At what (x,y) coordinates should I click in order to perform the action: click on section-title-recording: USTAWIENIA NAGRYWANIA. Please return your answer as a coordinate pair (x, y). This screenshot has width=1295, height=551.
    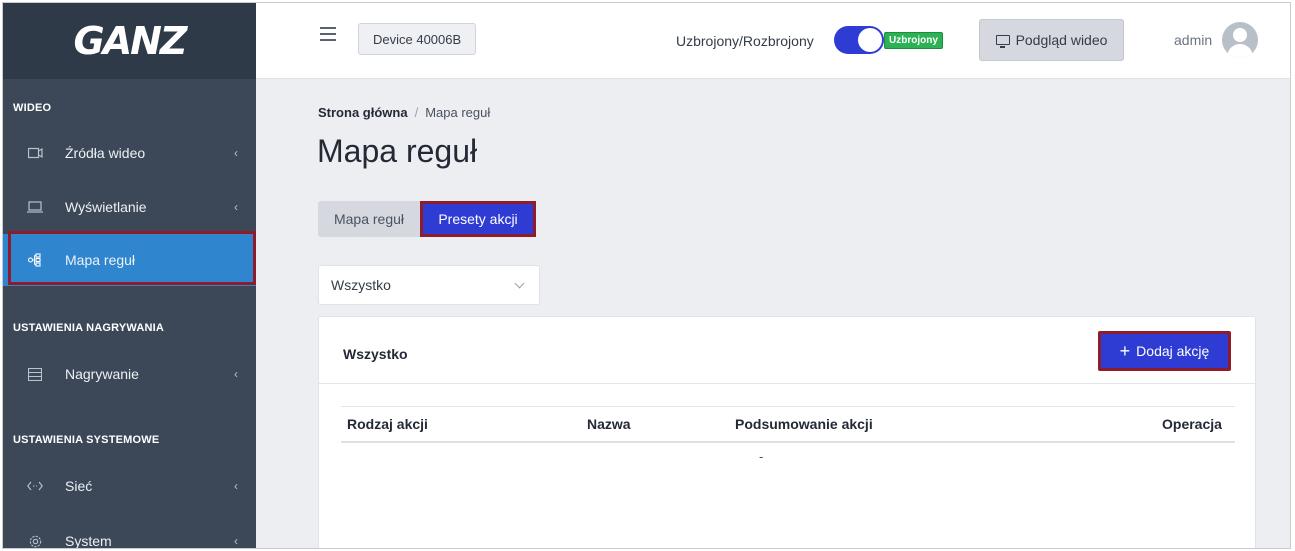
    Looking at the image, I should click on (89, 328).